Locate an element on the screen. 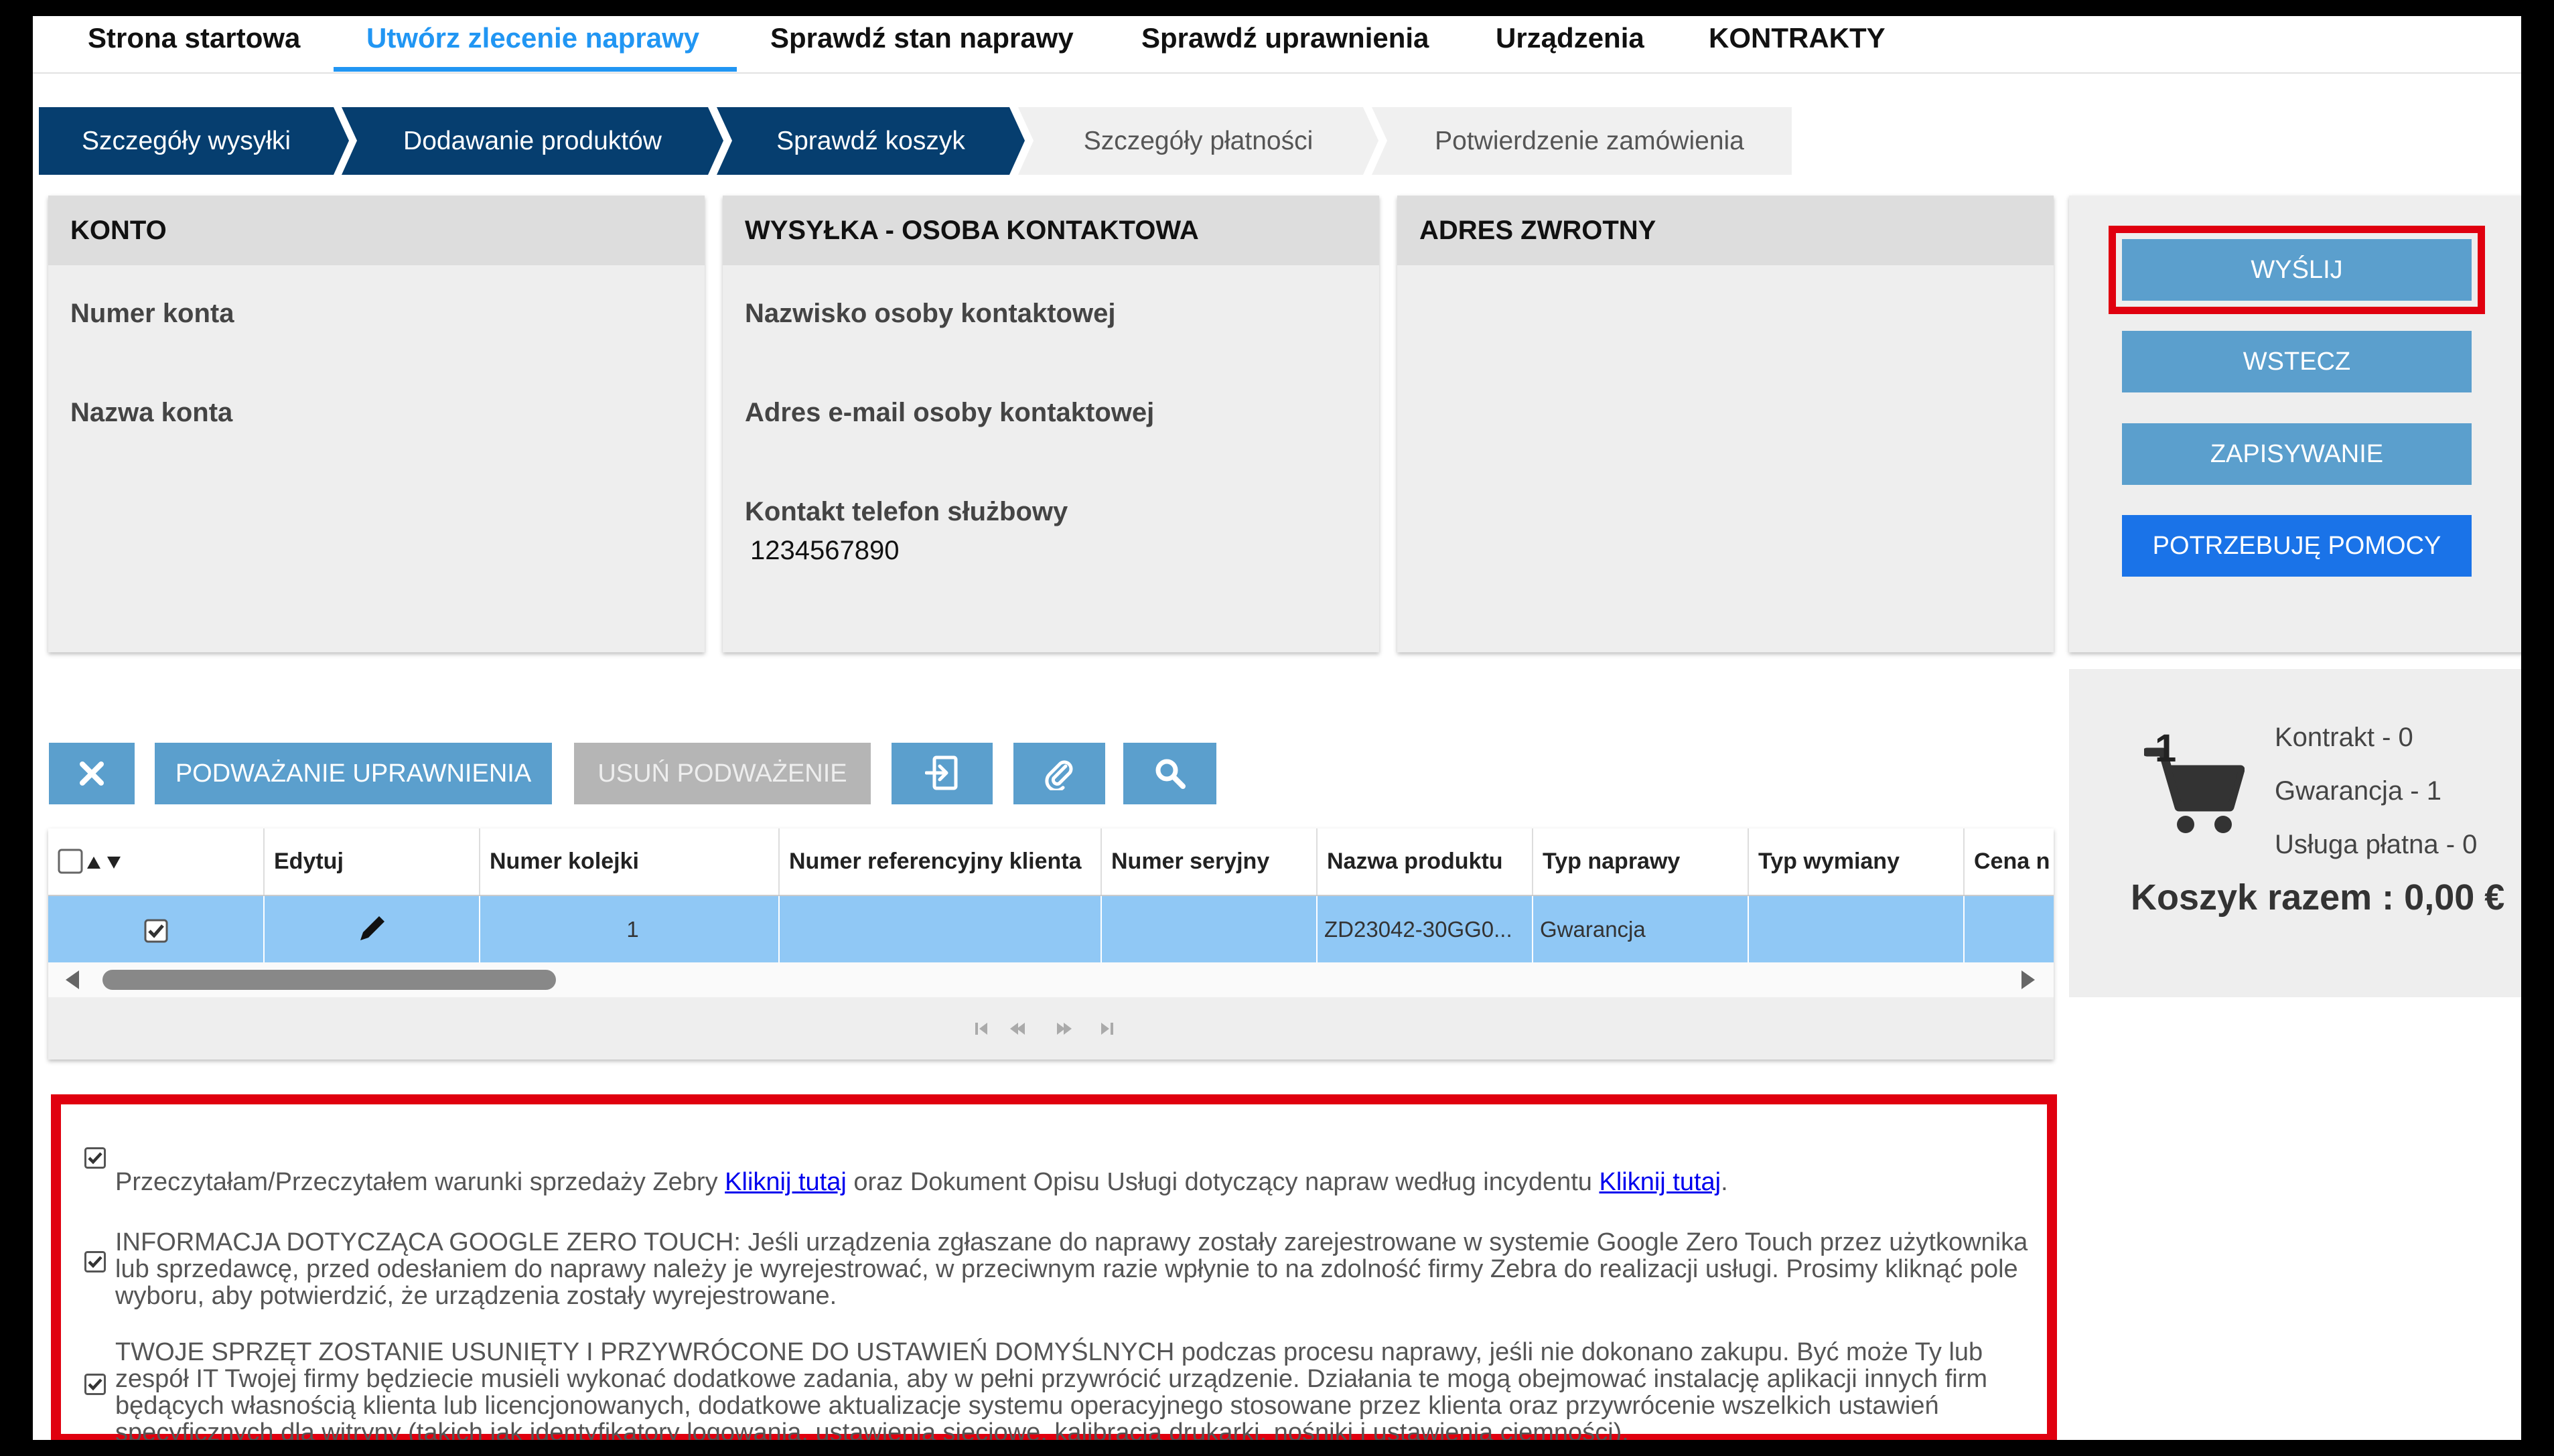  step-check-cart: Sprawdź koszyk is located at coordinates (871, 141).